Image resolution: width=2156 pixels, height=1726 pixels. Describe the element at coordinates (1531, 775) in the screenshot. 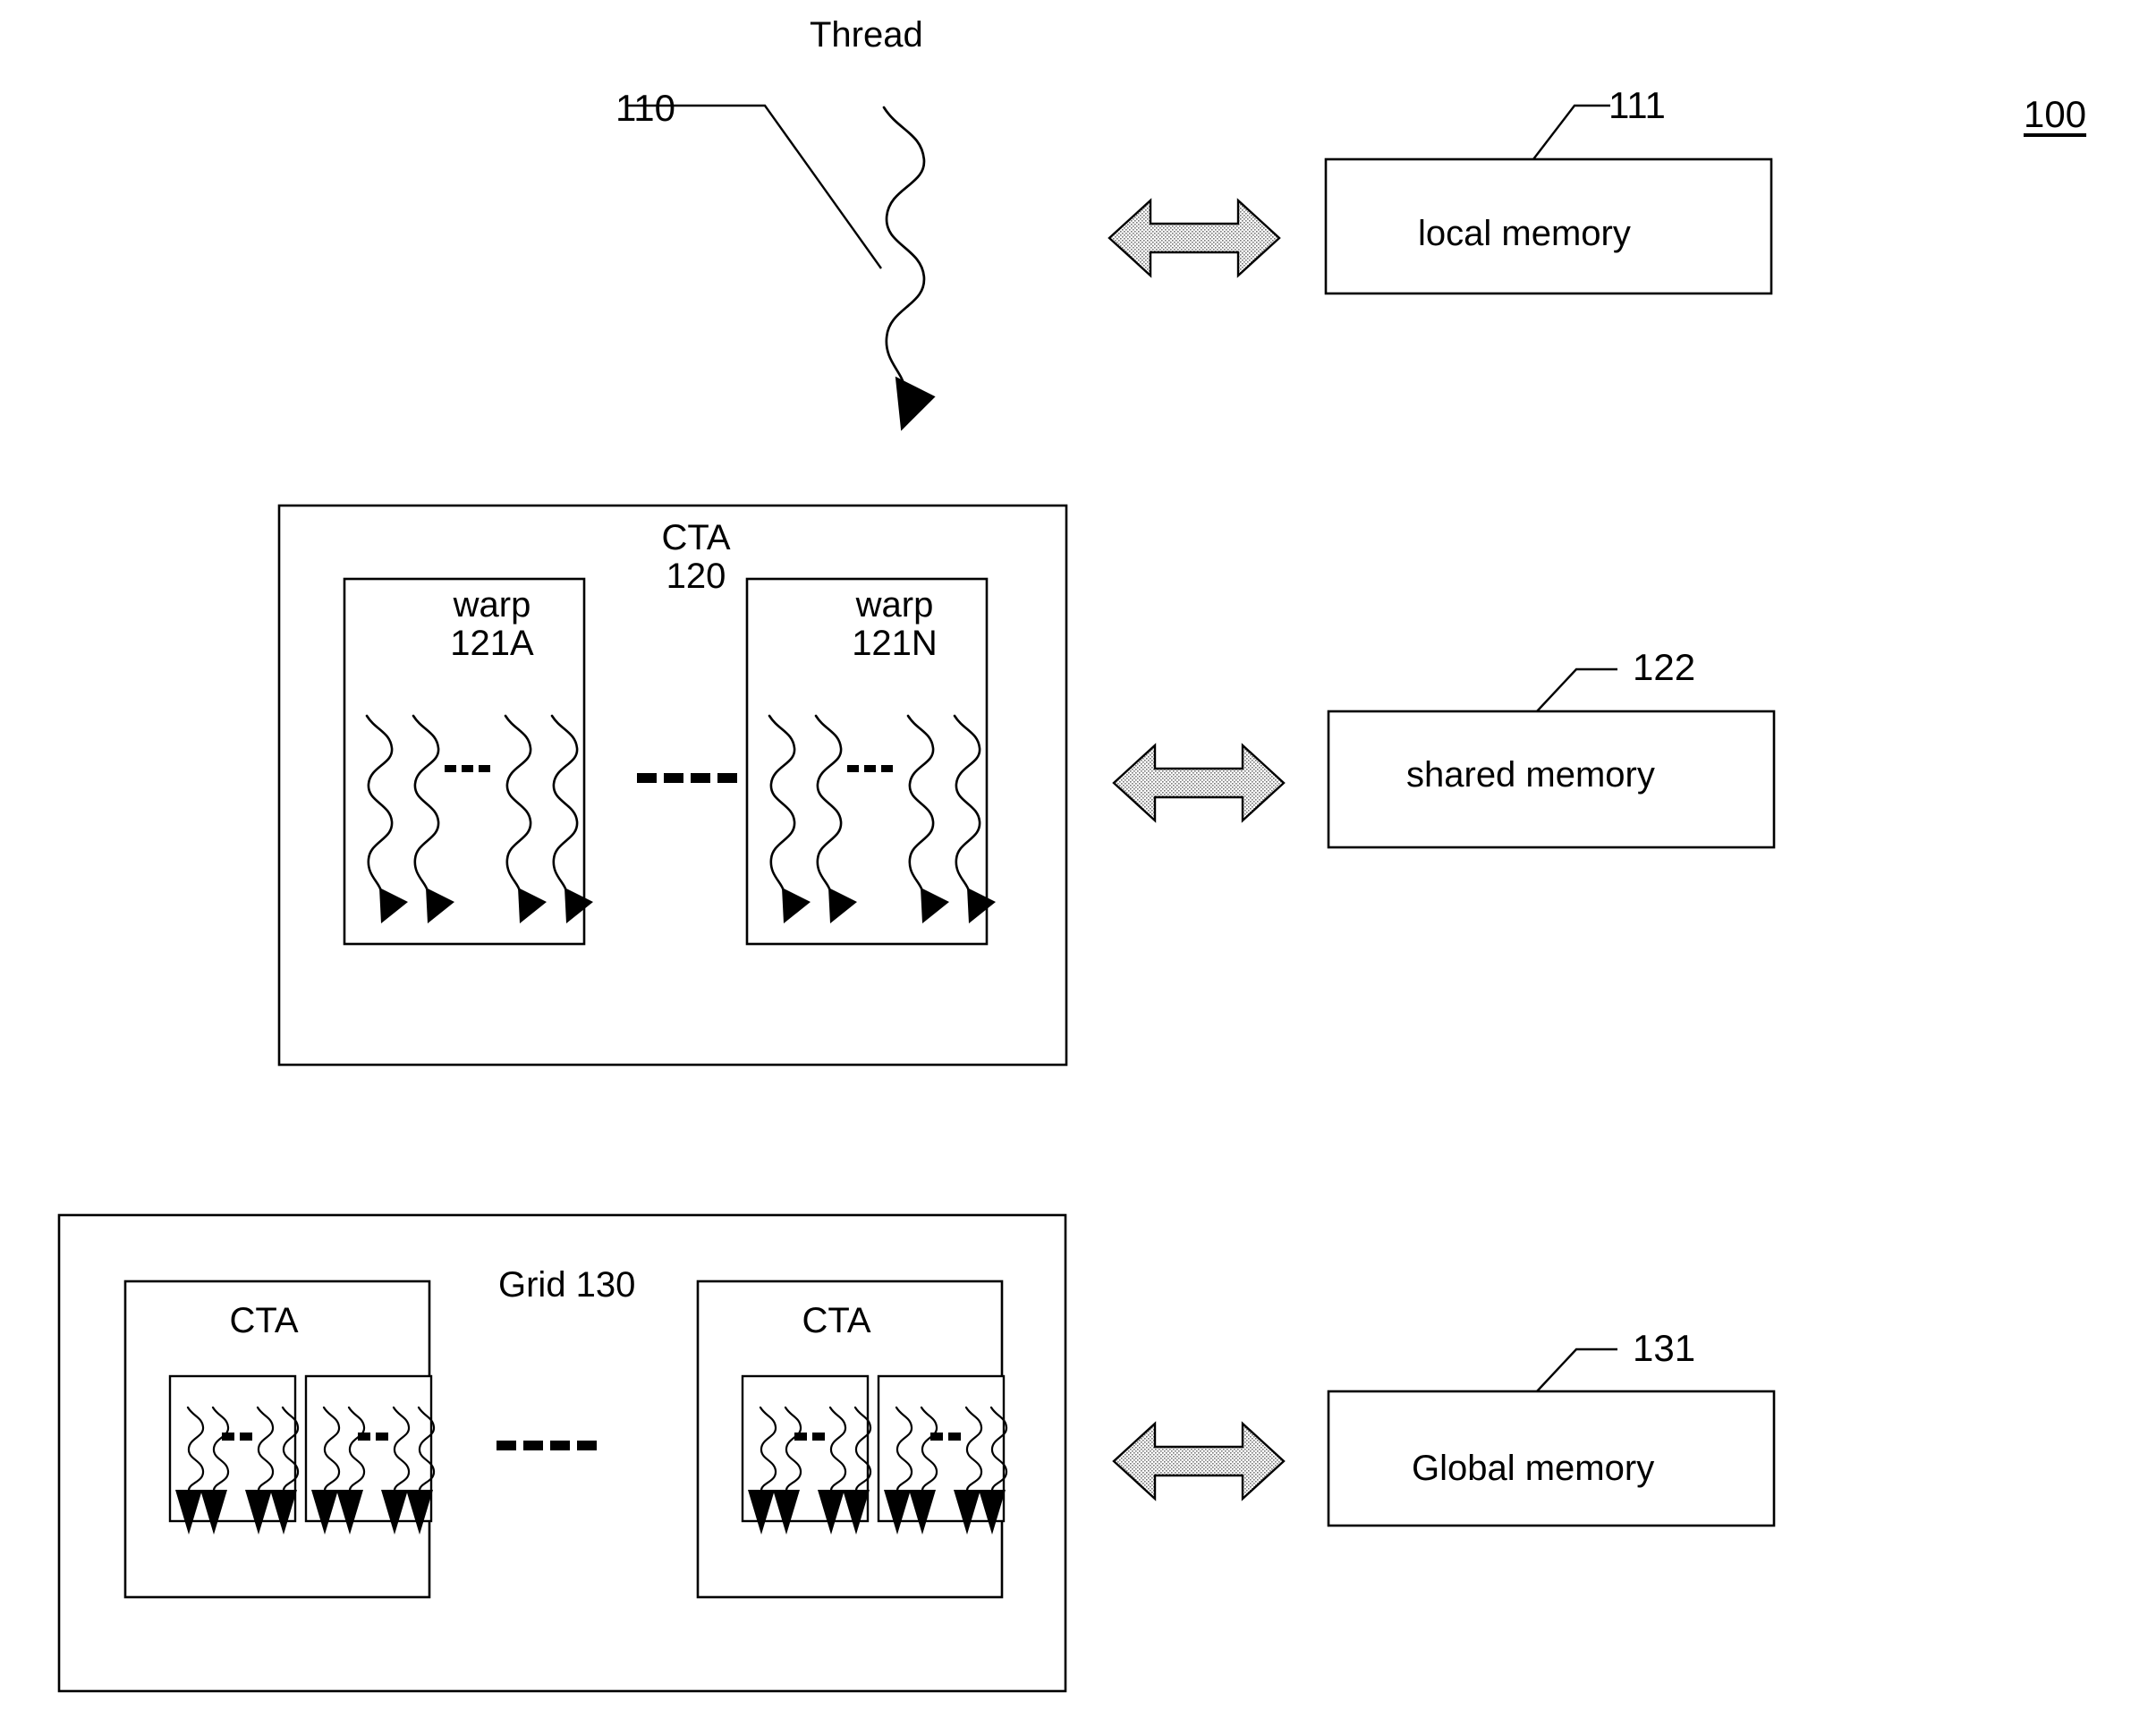

I see `shared-memory-label: shared memory` at that location.